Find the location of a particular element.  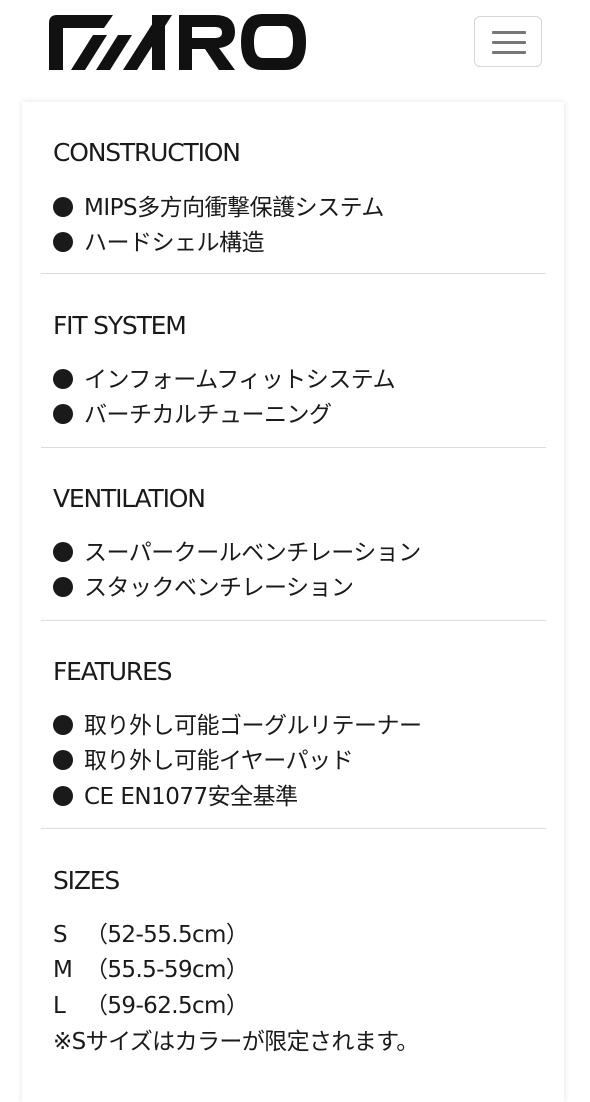

list-item-text: CE EN1077安全基準 is located at coordinates (191, 797).